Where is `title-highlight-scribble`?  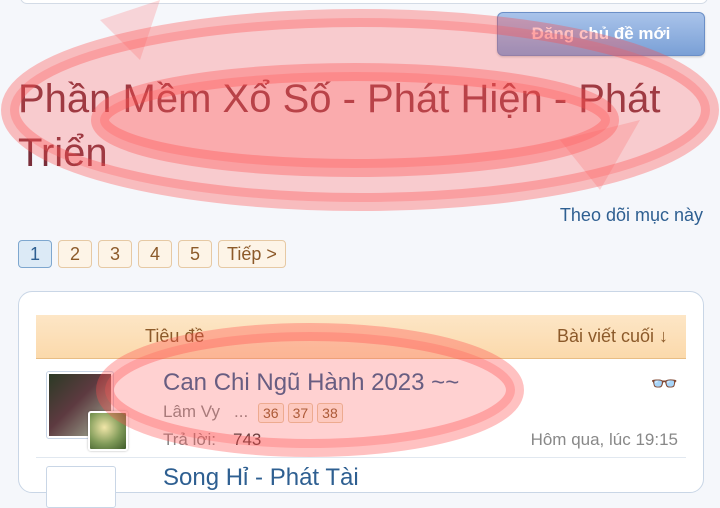
title-highlight-scribble is located at coordinates (130, 30).